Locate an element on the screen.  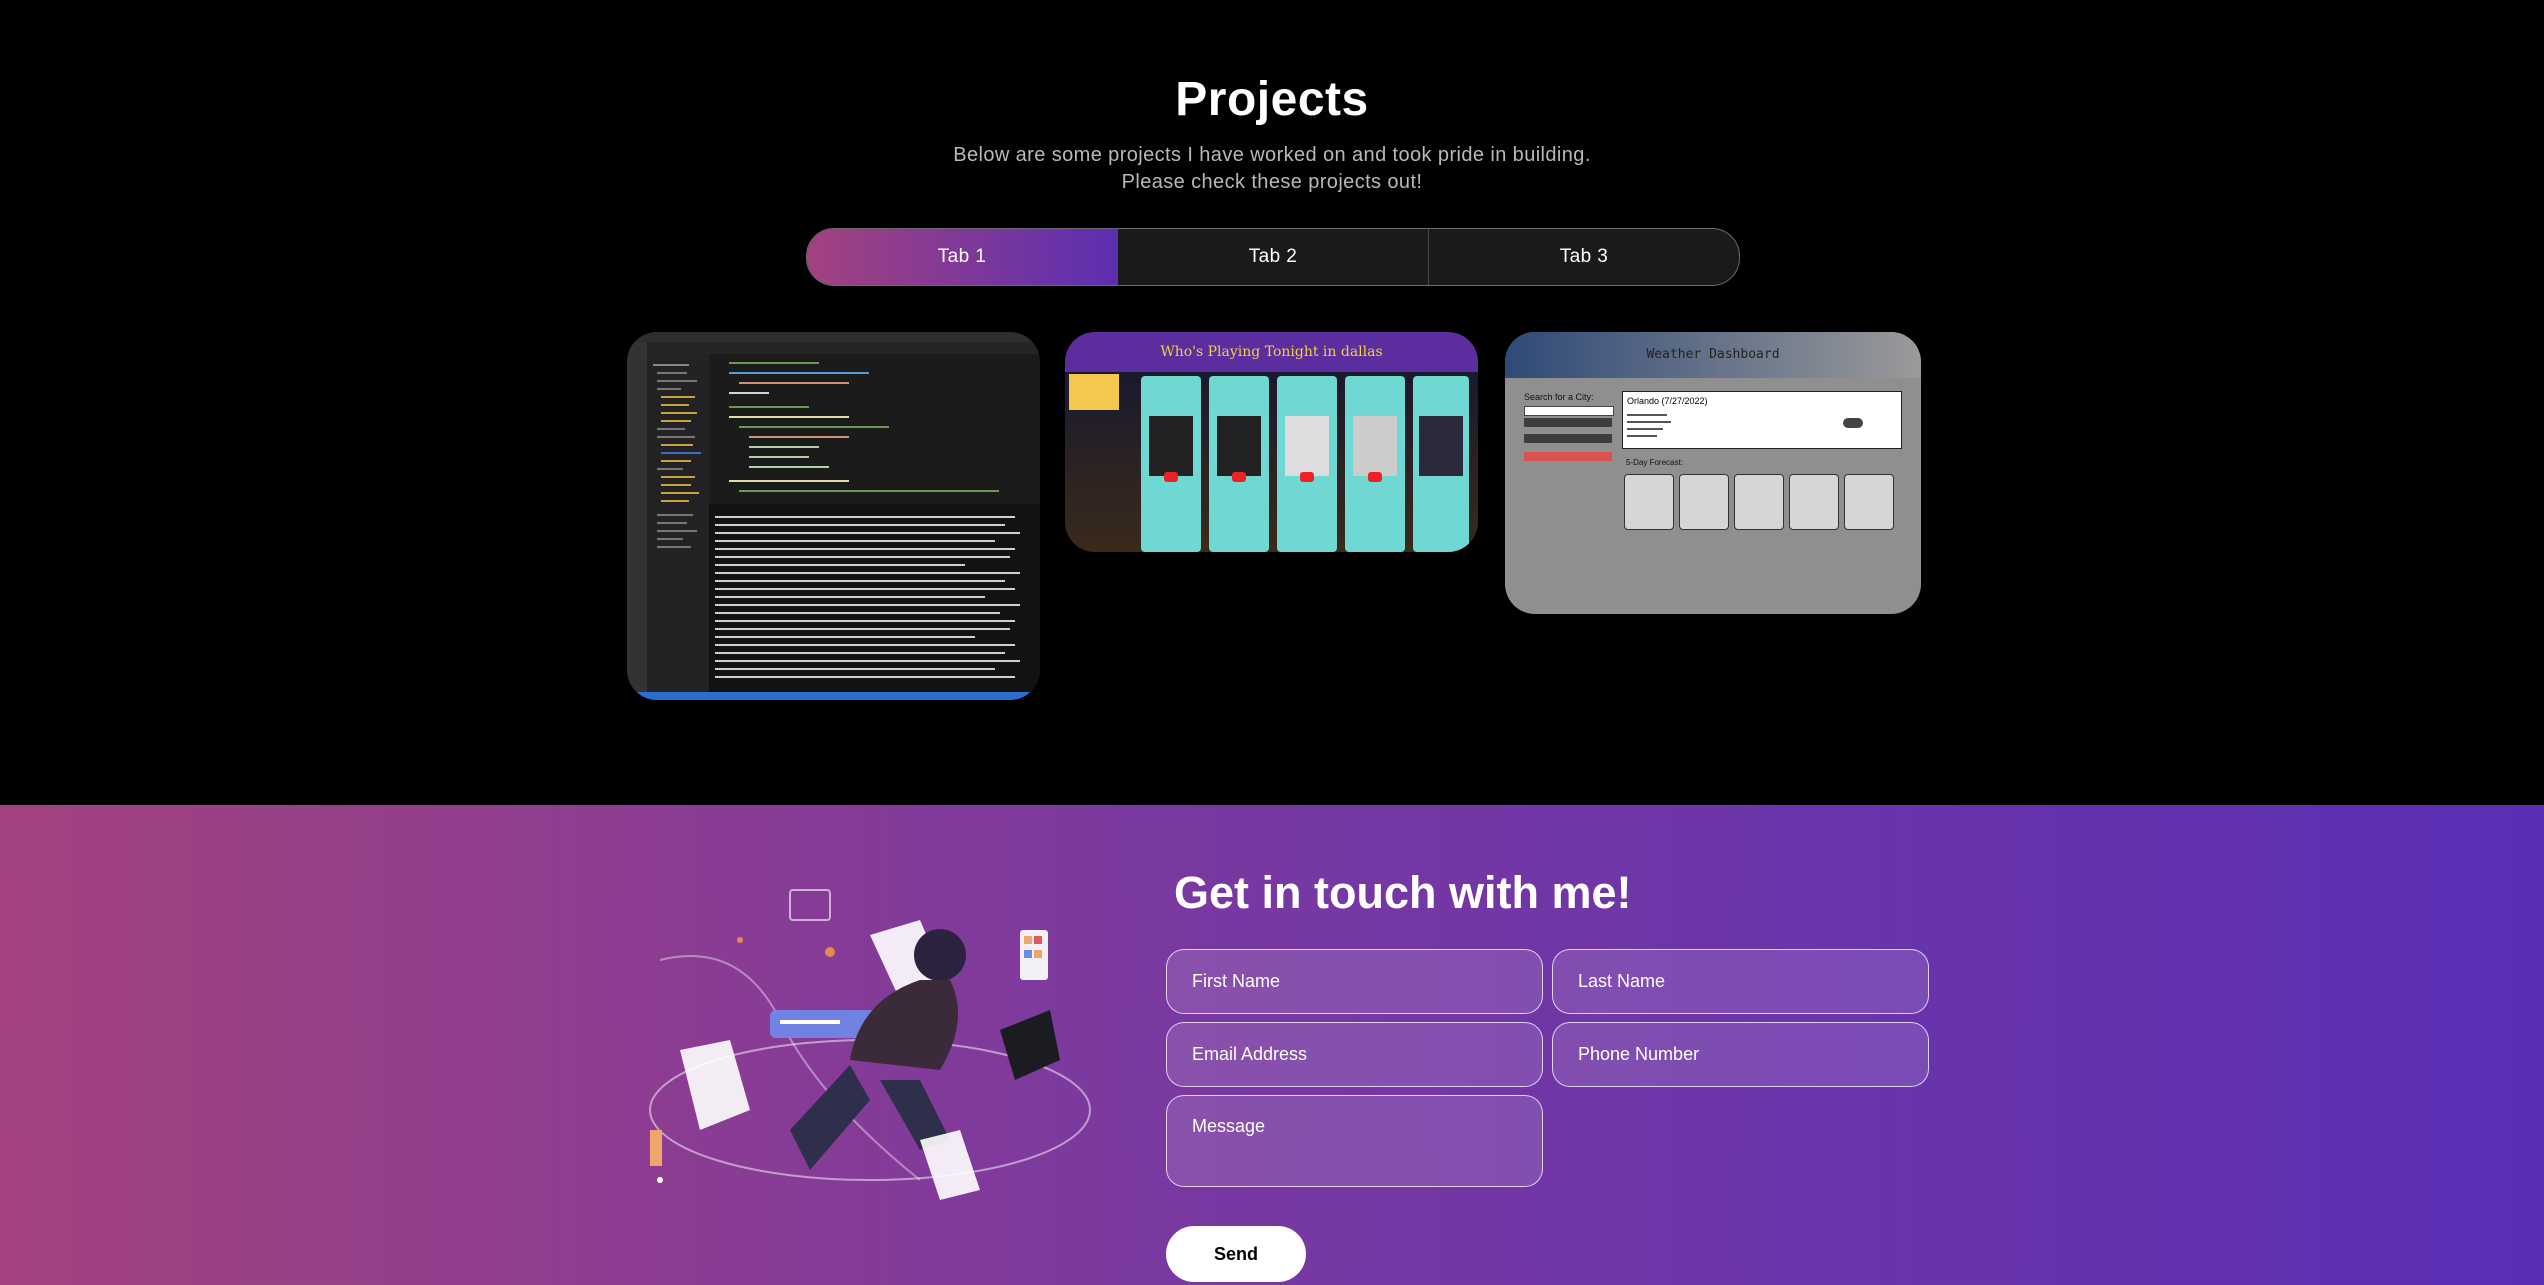
send-button: Send is located at coordinates (1236, 1254).